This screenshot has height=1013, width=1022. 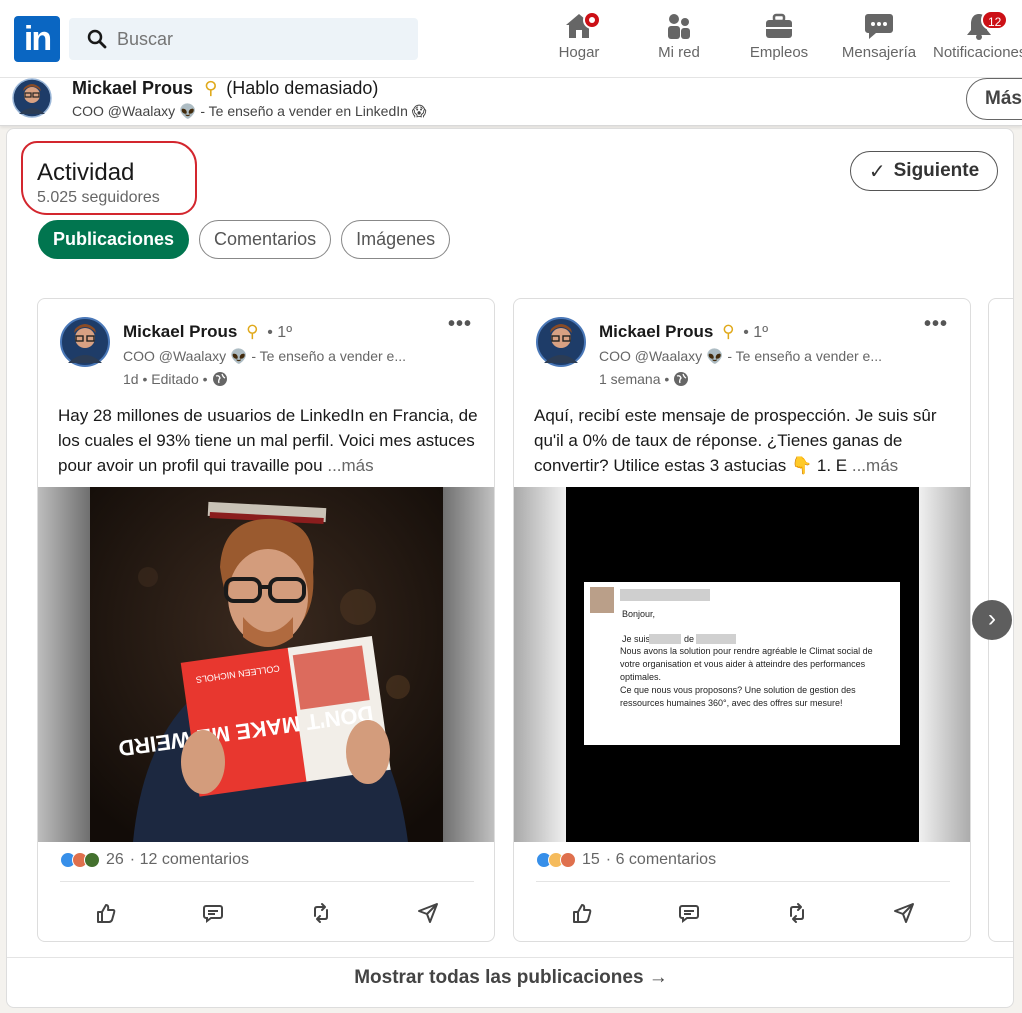 What do you see at coordinates (579, 41) in the screenshot?
I see `nav-home: Hogar` at bounding box center [579, 41].